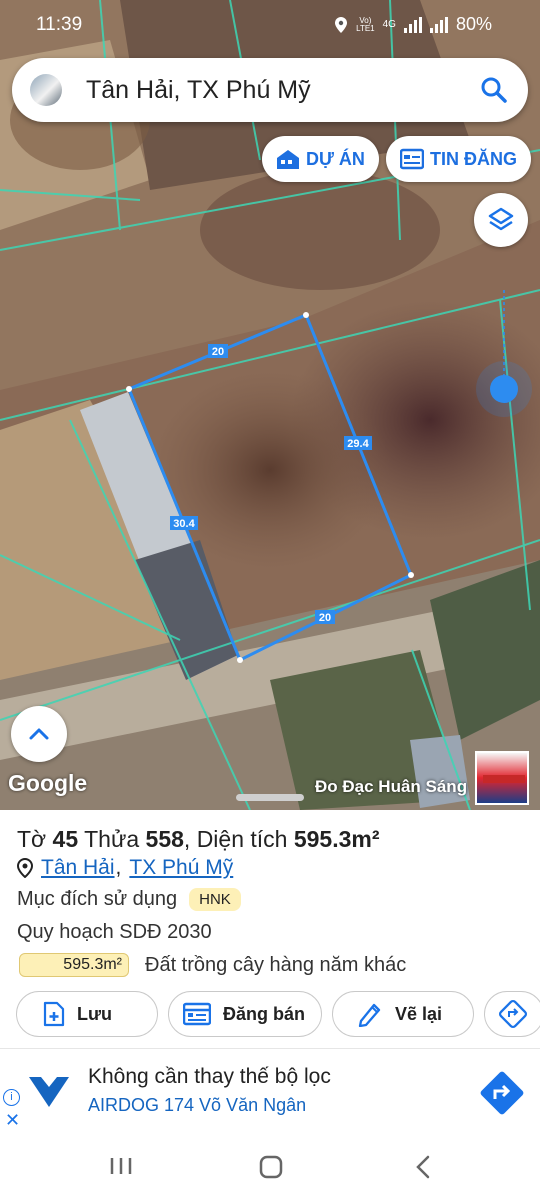 The image size is (540, 1200). I want to click on action-bar: Lưu Đăng bán Vẽ lại, so click(278, 1014).